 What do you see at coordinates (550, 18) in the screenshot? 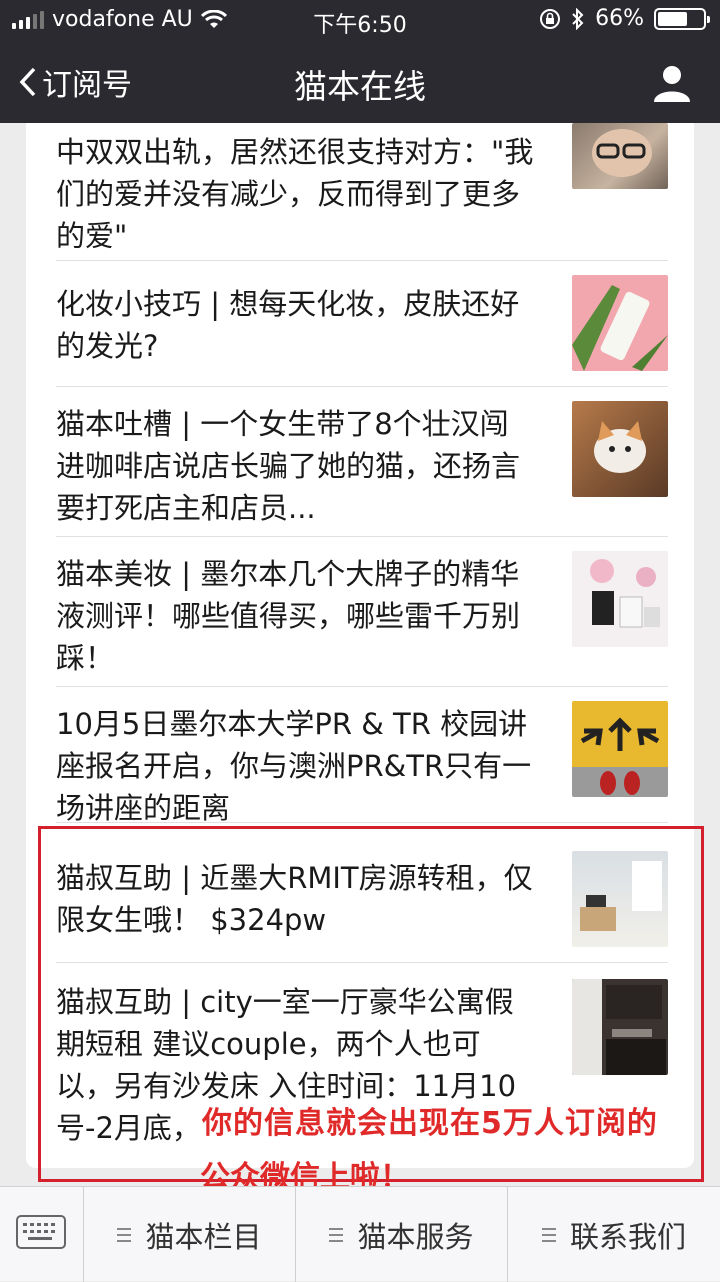
I see `rotation-lock-icon` at bounding box center [550, 18].